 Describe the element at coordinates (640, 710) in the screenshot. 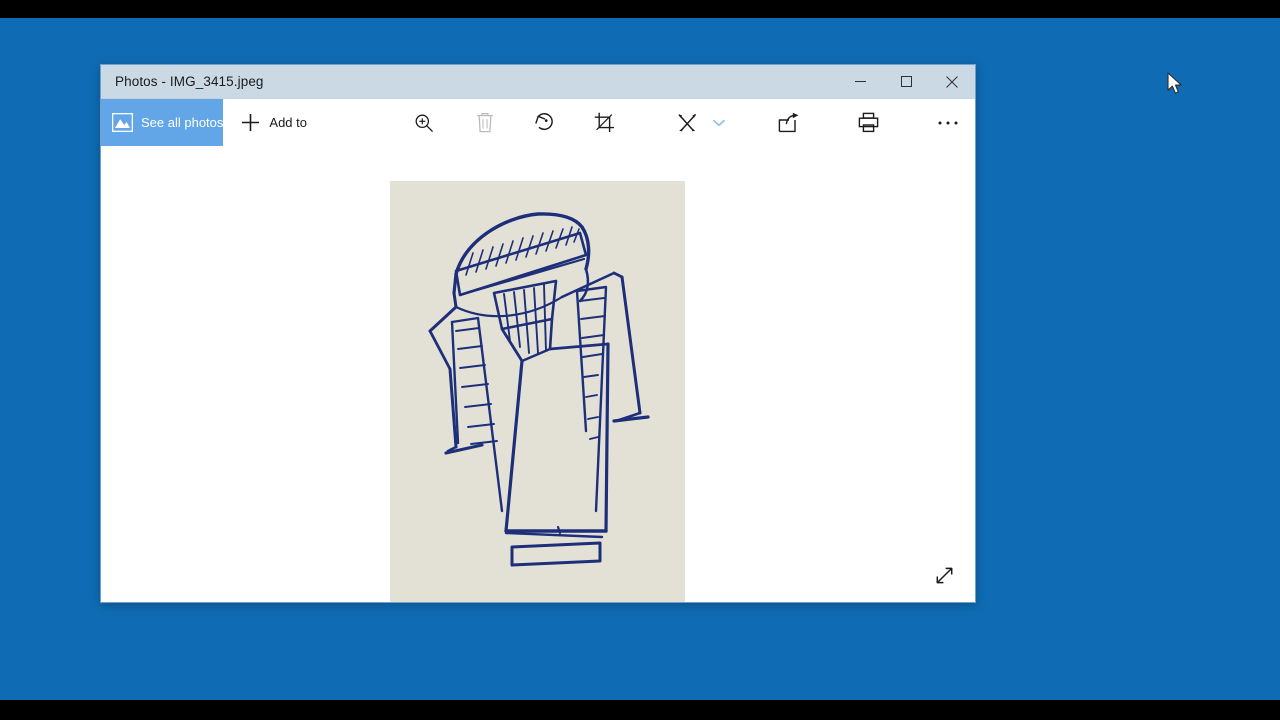

I see `letterbox-bottom` at that location.